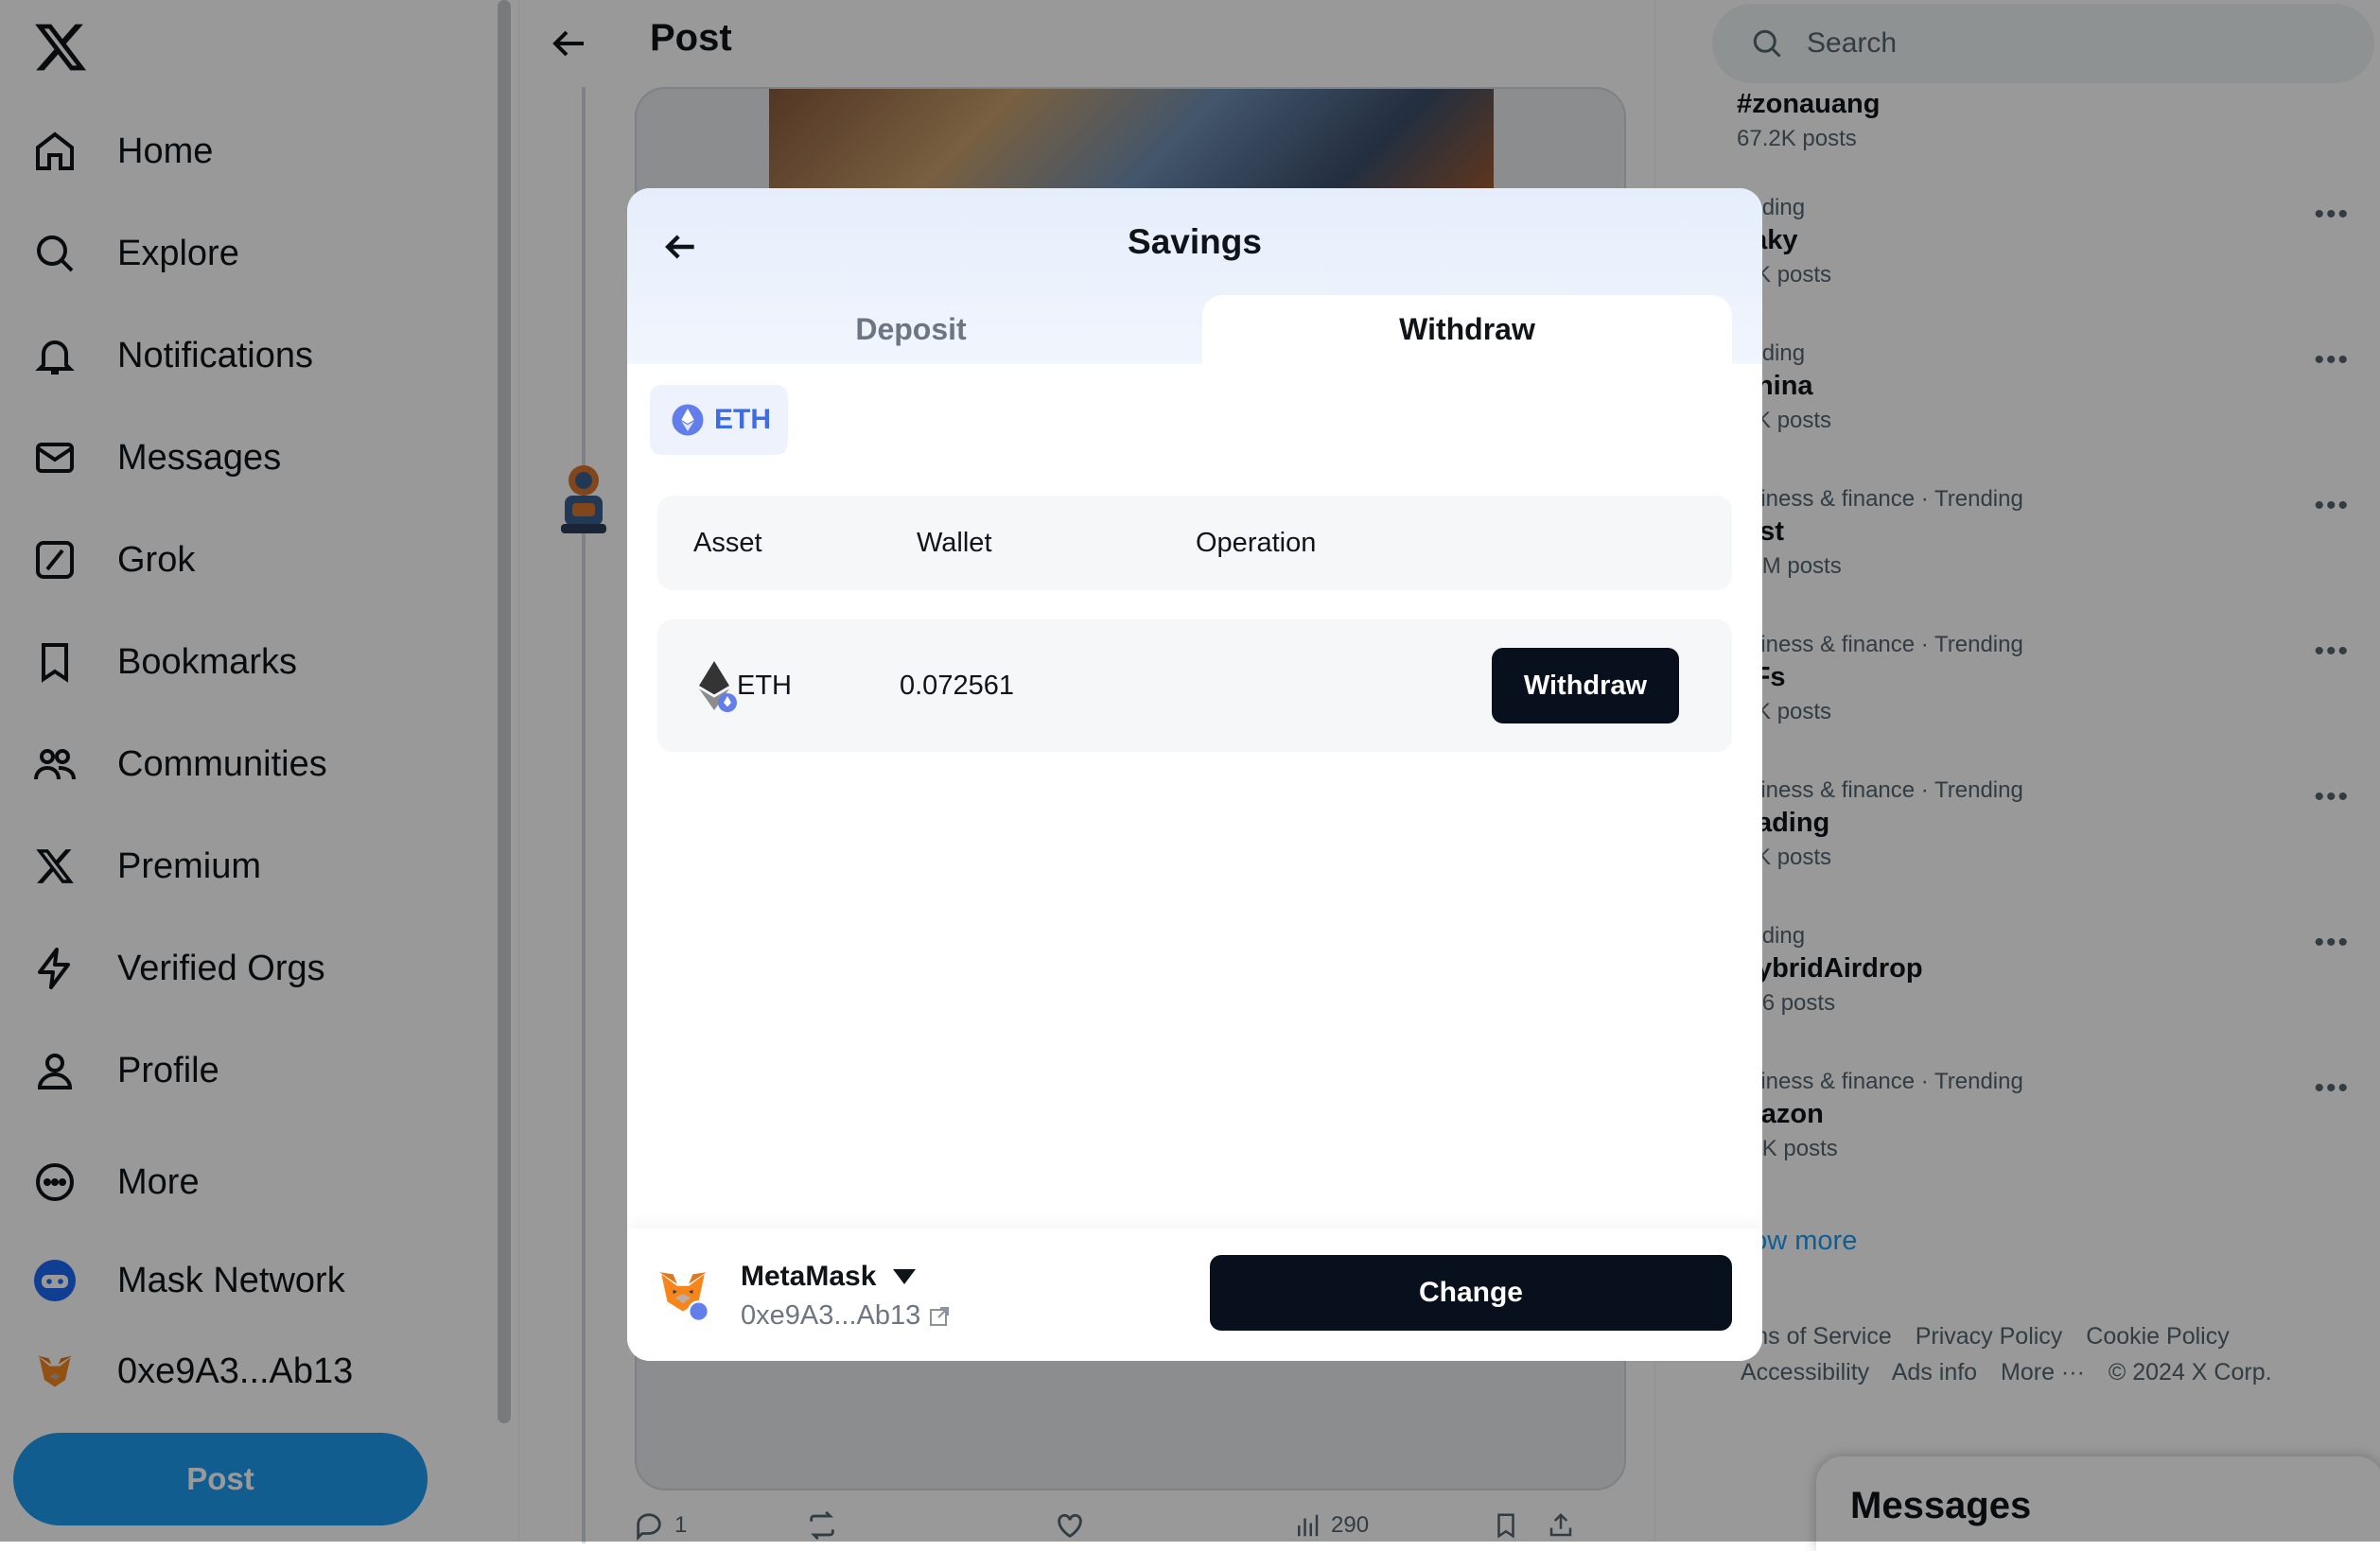  I want to click on wallet-address-link: 0xe9A3...Ab13, so click(846, 1316).